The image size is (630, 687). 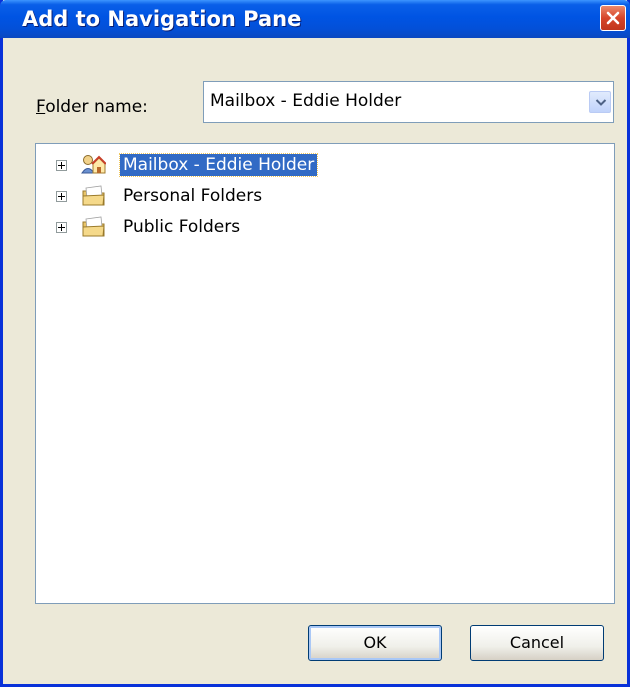 What do you see at coordinates (408, 102) in the screenshot?
I see `folder-name-dropdown: Mailbox - Eddie Holder` at bounding box center [408, 102].